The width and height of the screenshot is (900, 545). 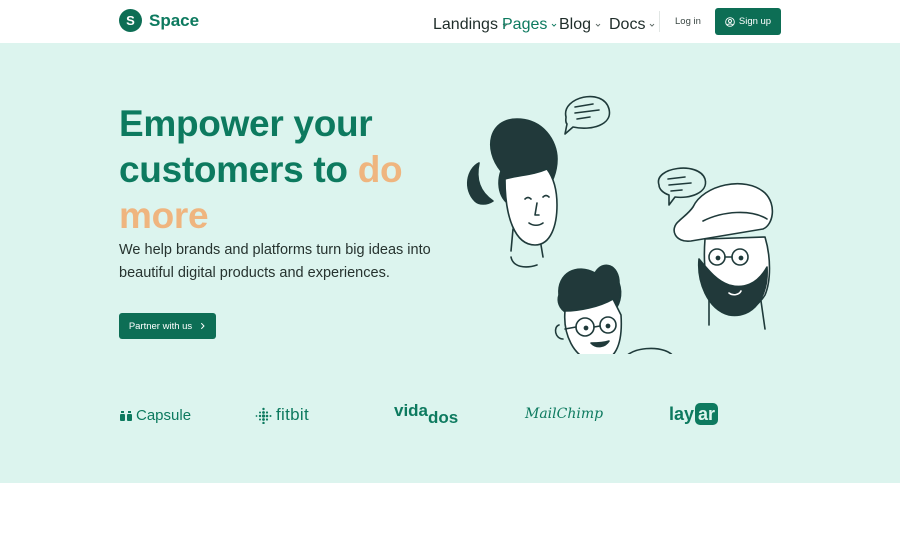 I want to click on brand-name-part1: vida, so click(x=411, y=410).